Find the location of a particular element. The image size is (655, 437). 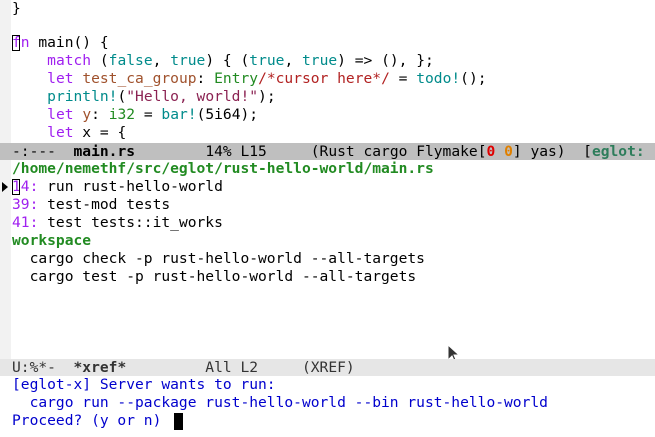

macro: println! is located at coordinates (82, 96).